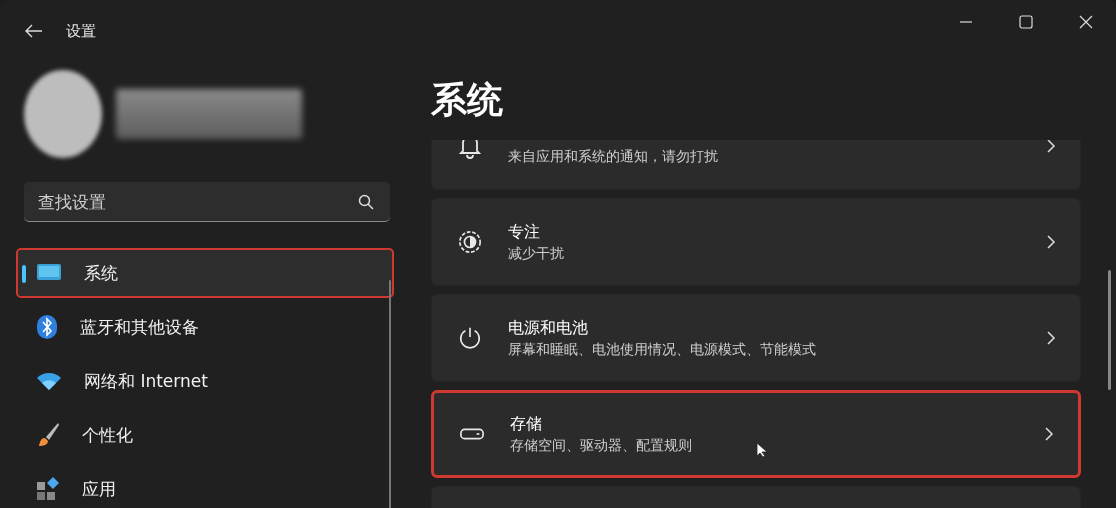  Describe the element at coordinates (366, 202) in the screenshot. I see `search-icon` at that location.